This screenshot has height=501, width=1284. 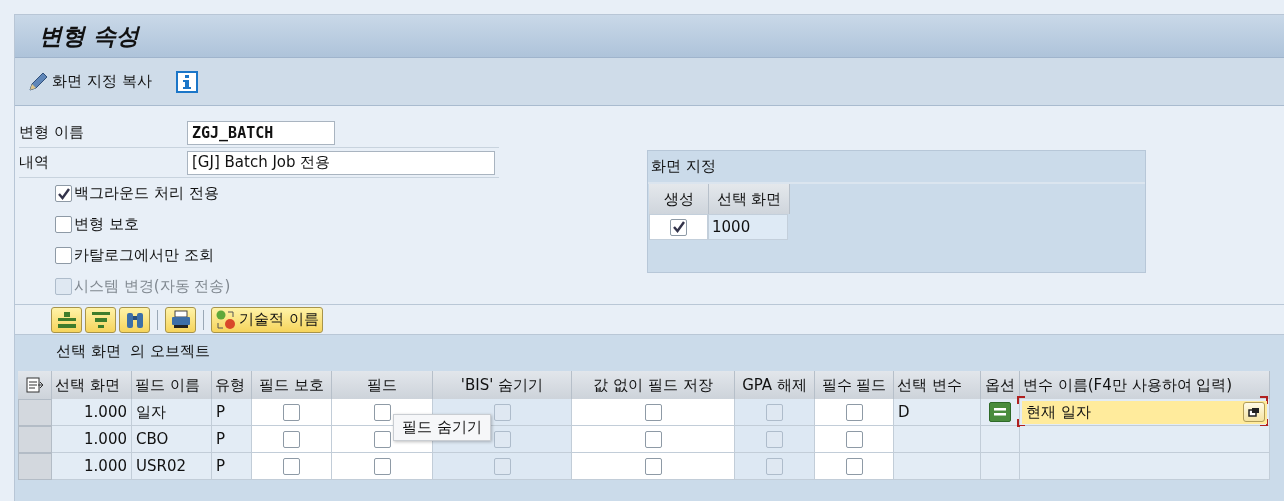 I want to click on field-label: 내역, so click(x=34, y=162).